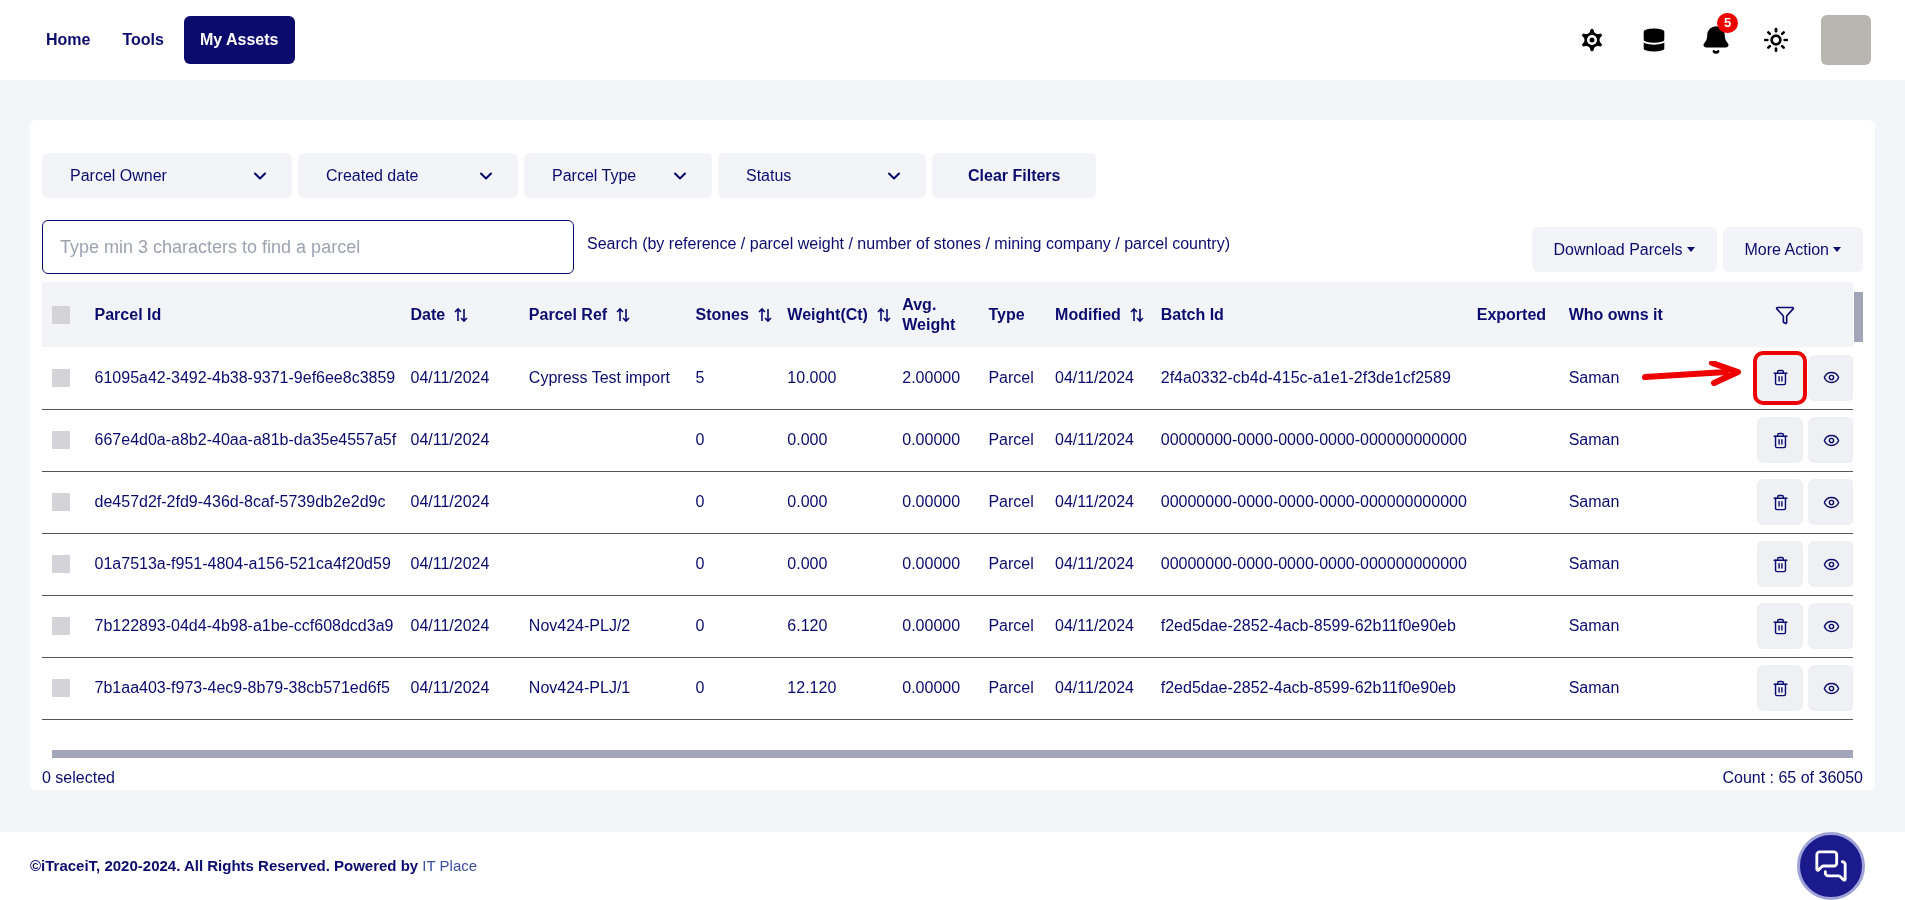 The height and width of the screenshot is (900, 1905). What do you see at coordinates (822, 175) in the screenshot?
I see `filter-dropdown: Status` at bounding box center [822, 175].